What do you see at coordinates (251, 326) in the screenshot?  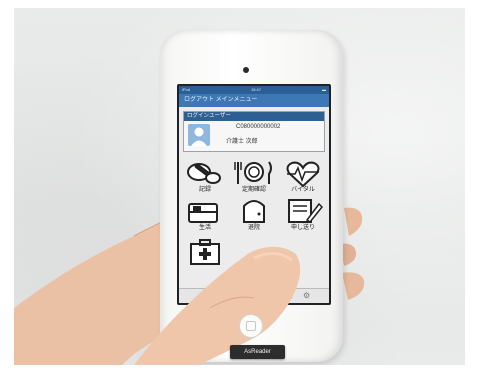 I see `home-button-icon` at bounding box center [251, 326].